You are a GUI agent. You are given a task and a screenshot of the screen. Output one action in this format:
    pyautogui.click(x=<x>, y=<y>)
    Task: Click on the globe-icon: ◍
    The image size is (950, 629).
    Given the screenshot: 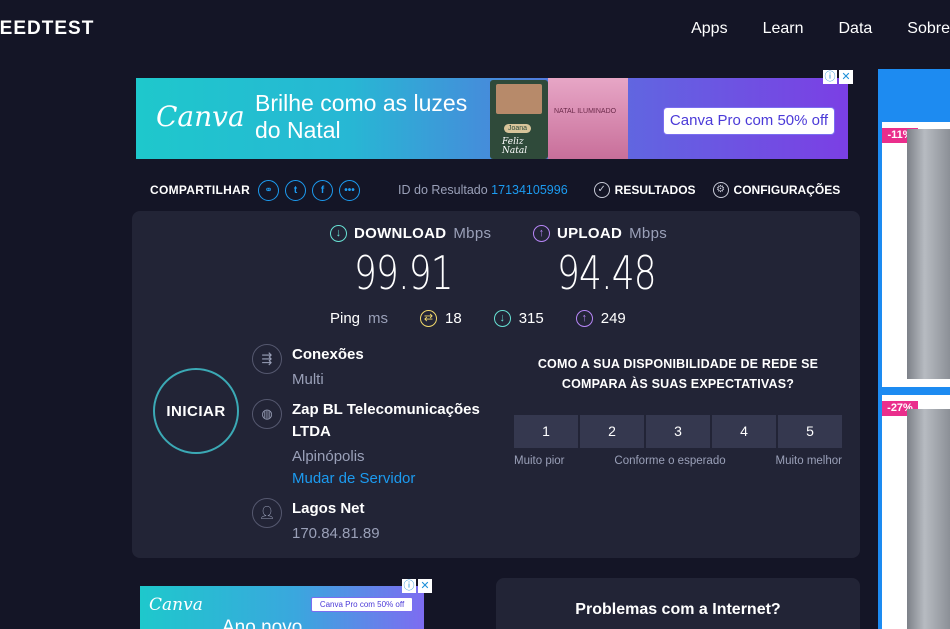 What is the action you would take?
    pyautogui.click(x=267, y=414)
    